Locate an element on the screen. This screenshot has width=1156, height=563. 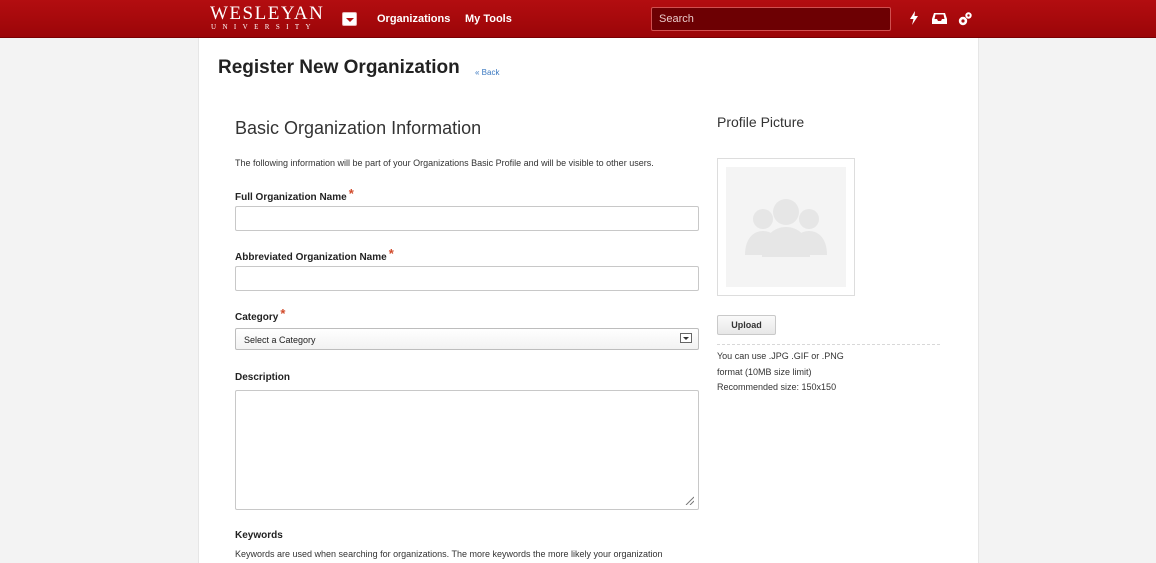
upload-button: Upload is located at coordinates (746, 325).